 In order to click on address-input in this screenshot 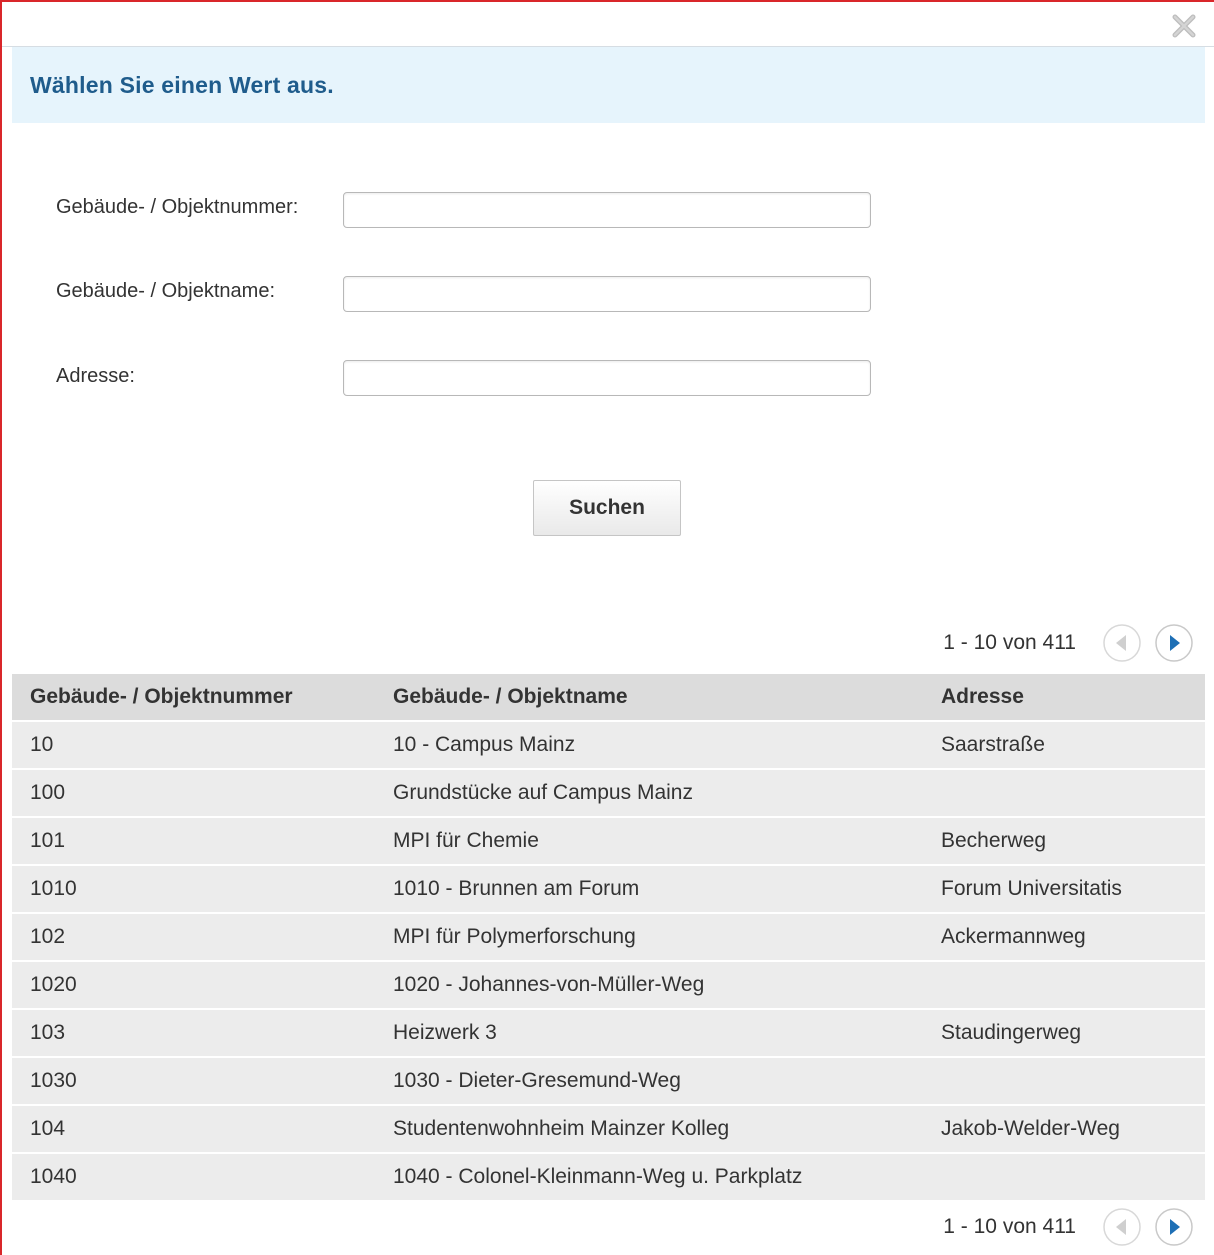, I will do `click(607, 378)`.